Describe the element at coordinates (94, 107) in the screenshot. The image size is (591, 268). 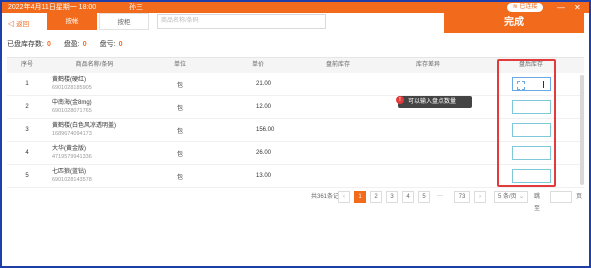
I see `row-product: 中南海(金8mg) 6901028071765` at that location.